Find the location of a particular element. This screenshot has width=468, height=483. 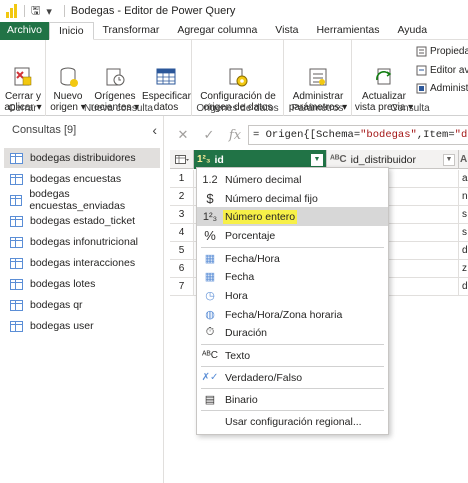

row-number: 7 is located at coordinates (182, 287).